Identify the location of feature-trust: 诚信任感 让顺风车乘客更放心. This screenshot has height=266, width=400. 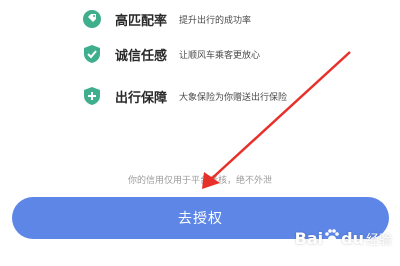
(171, 54).